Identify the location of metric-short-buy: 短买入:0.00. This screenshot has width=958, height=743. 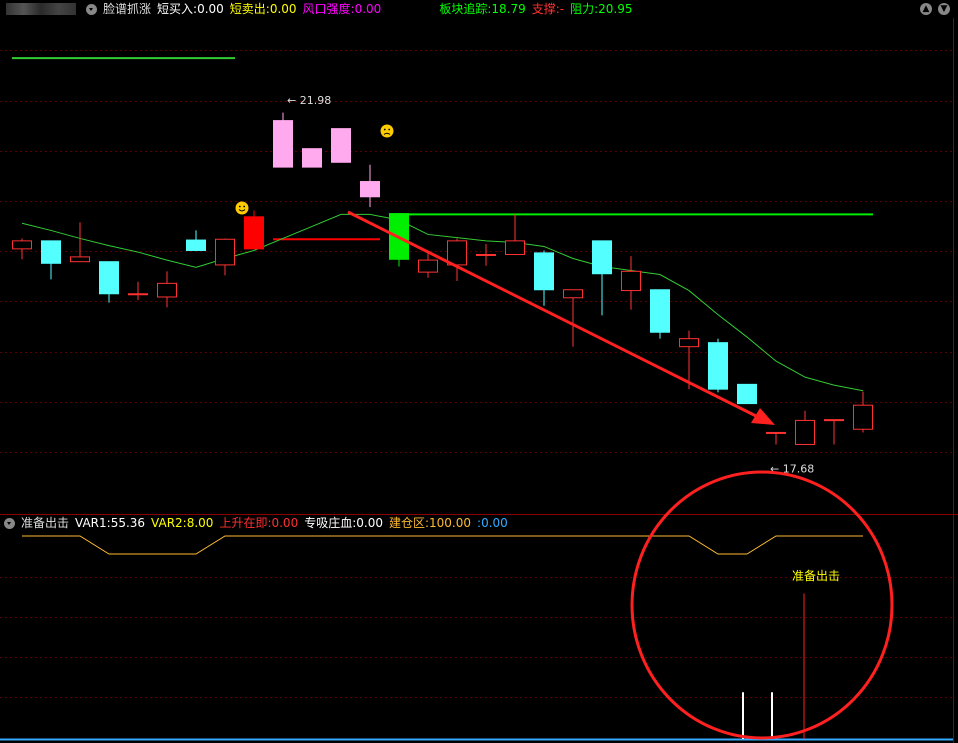
(190, 9).